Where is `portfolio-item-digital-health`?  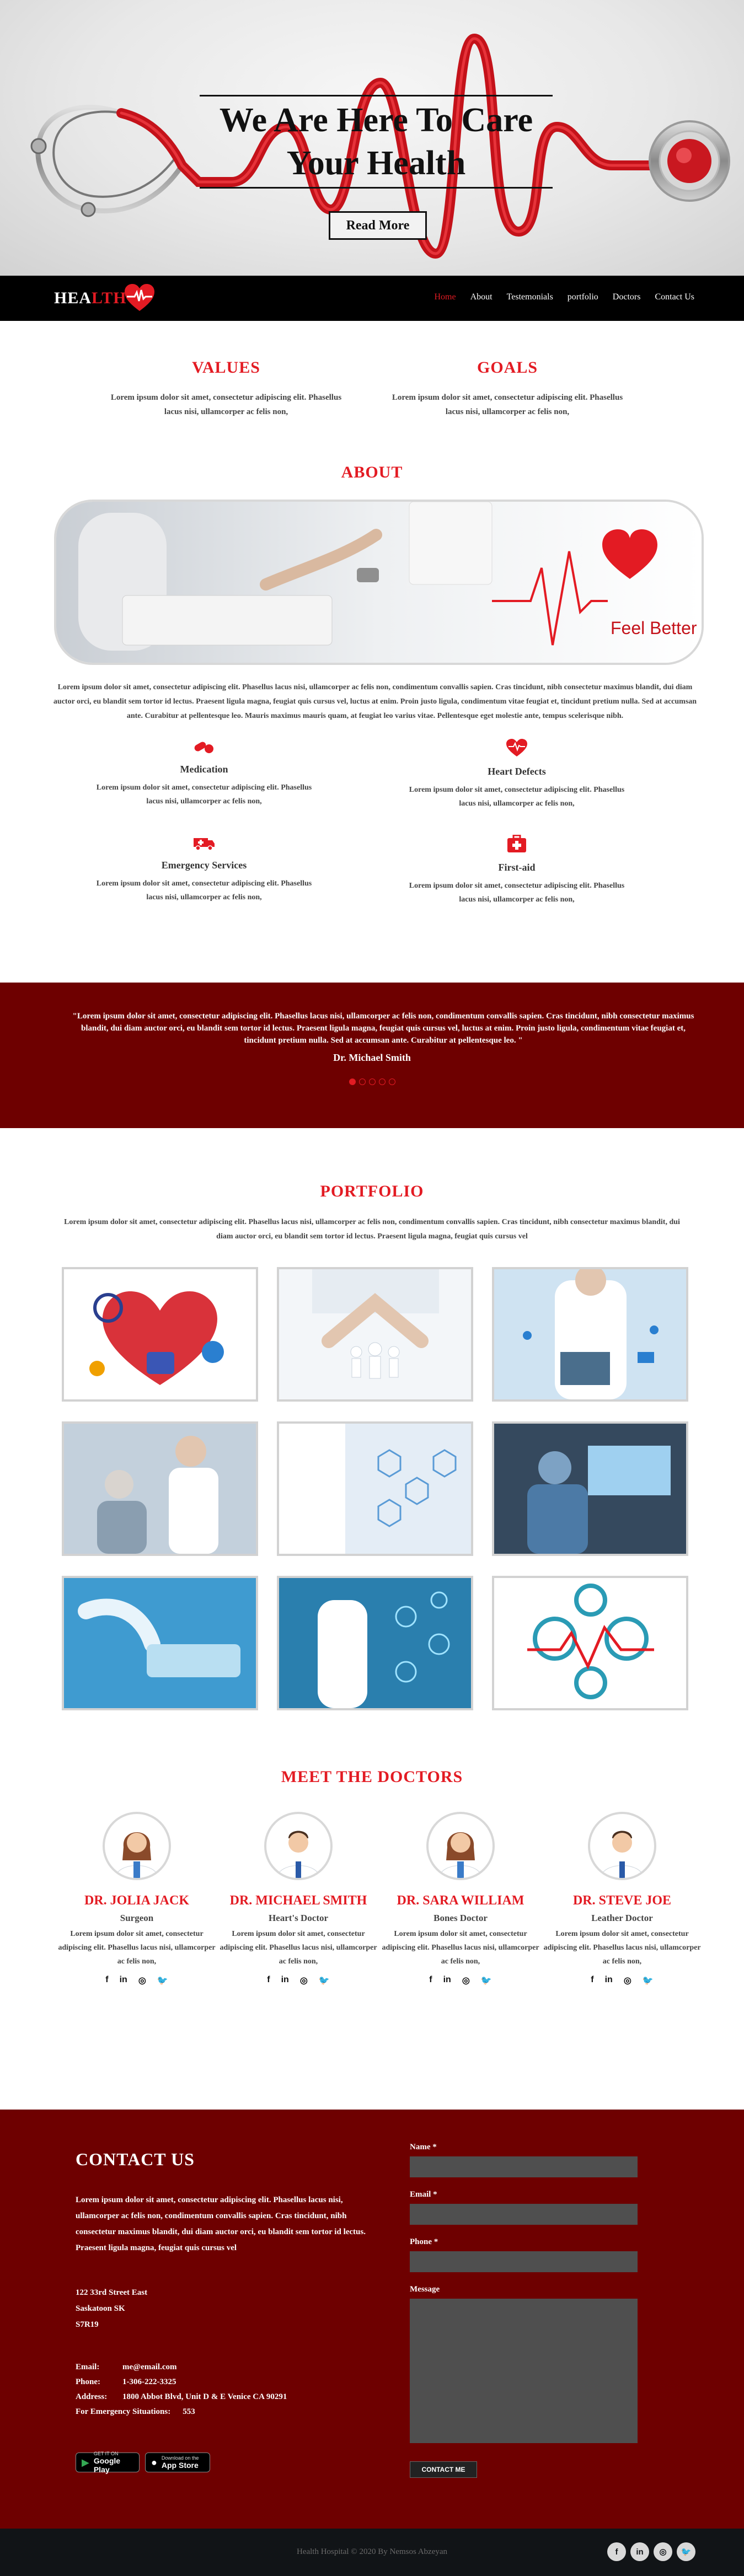 portfolio-item-digital-health is located at coordinates (375, 1488).